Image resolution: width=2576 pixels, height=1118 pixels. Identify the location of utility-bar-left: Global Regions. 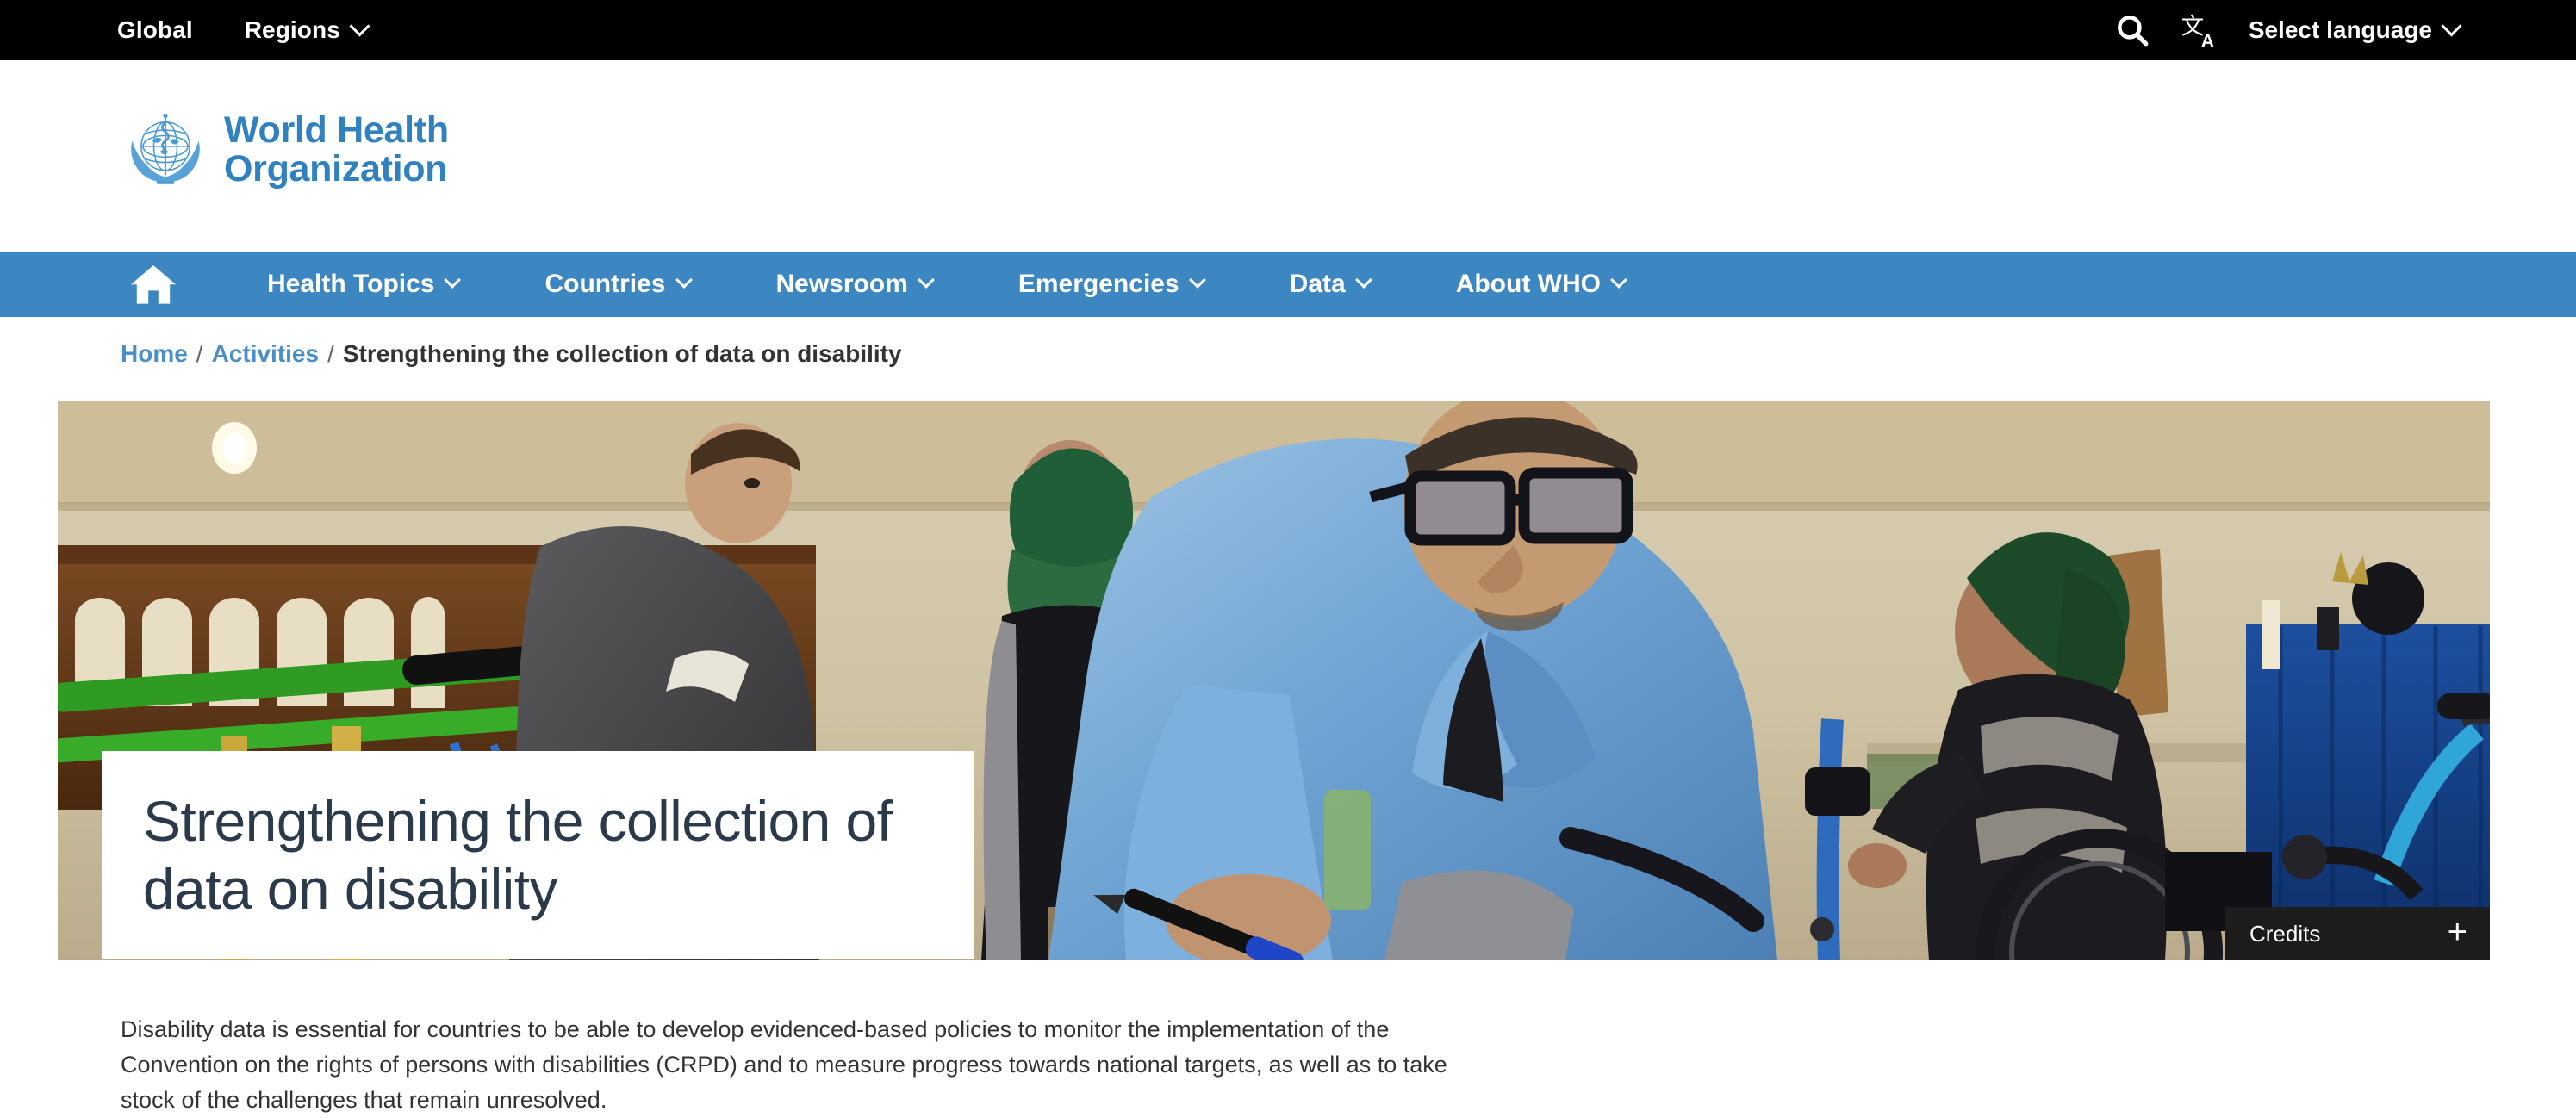
(244, 30).